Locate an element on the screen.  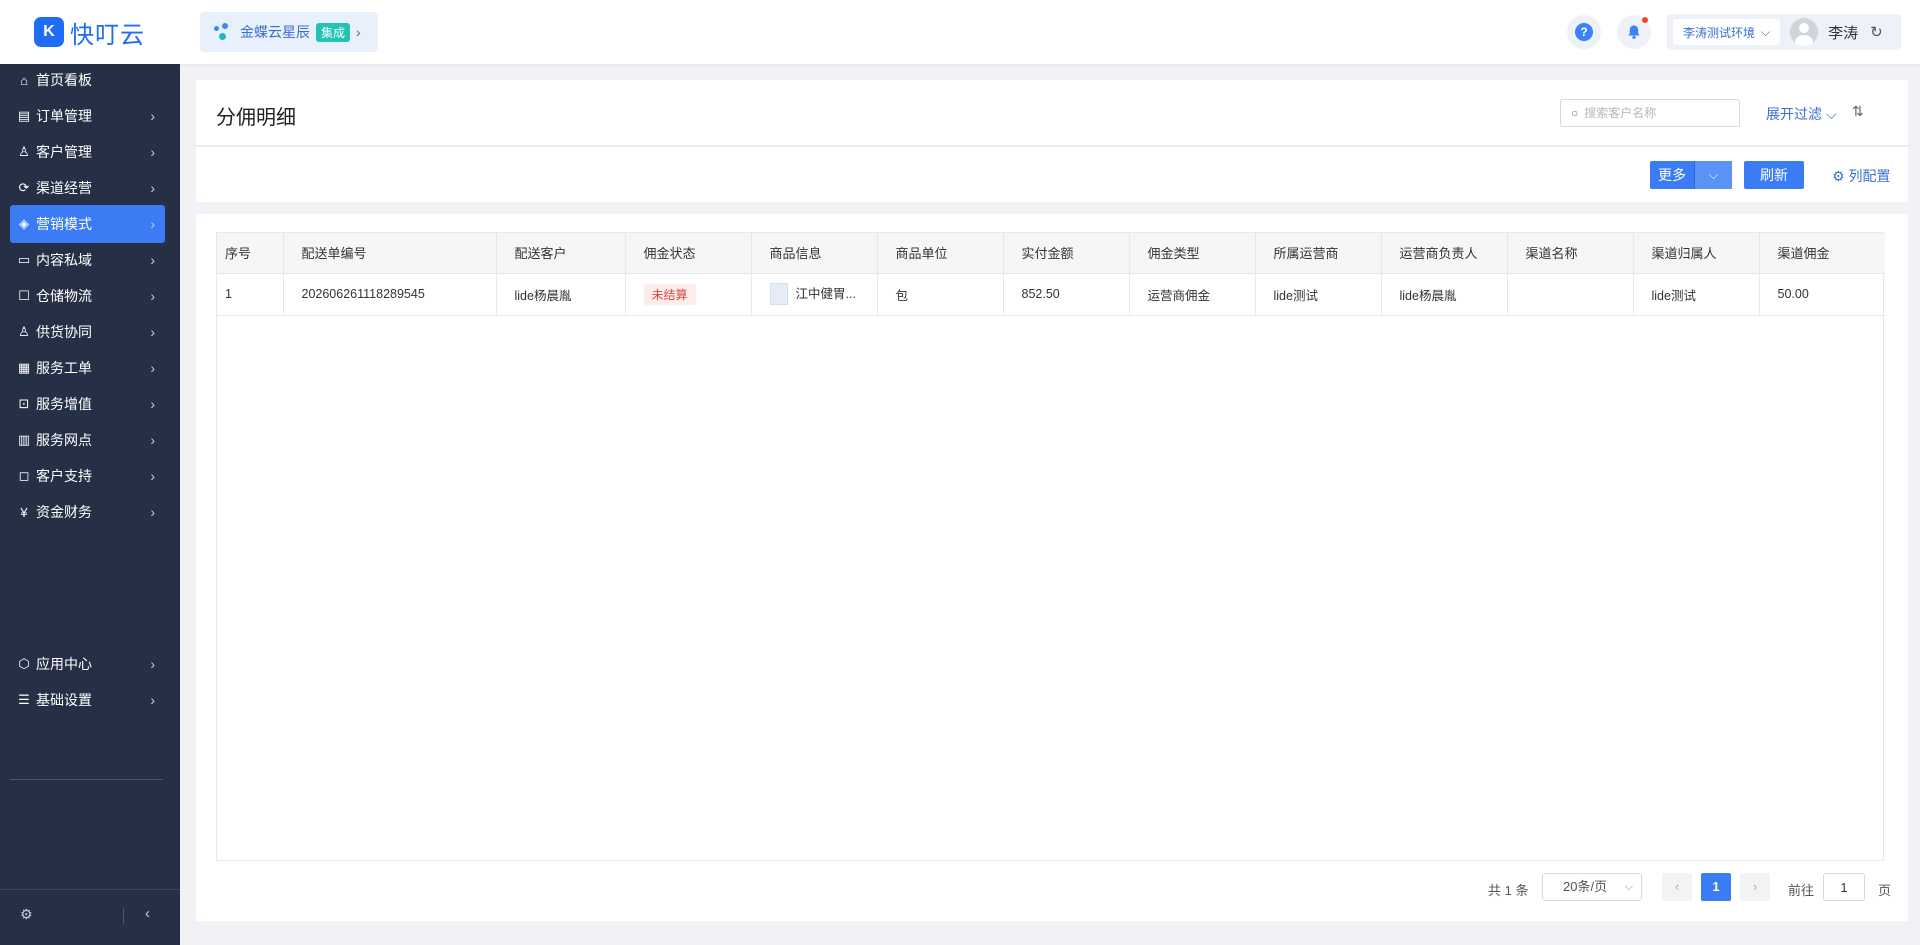
sidebar-item-6: ☐ 仓储物流 › is located at coordinates (87, 296).